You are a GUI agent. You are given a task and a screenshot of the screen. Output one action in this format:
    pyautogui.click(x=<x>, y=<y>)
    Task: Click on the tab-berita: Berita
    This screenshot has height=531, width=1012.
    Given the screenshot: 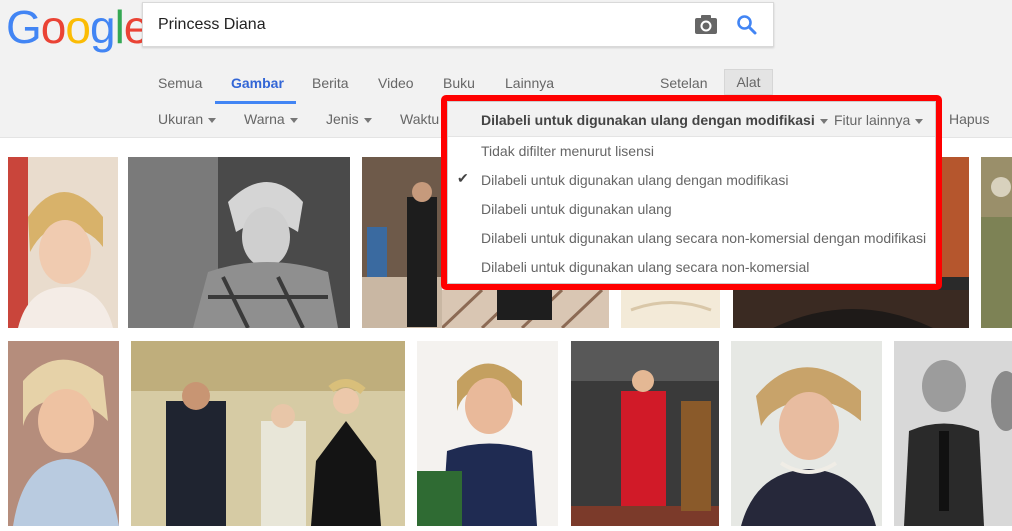 What is the action you would take?
    pyautogui.click(x=330, y=83)
    